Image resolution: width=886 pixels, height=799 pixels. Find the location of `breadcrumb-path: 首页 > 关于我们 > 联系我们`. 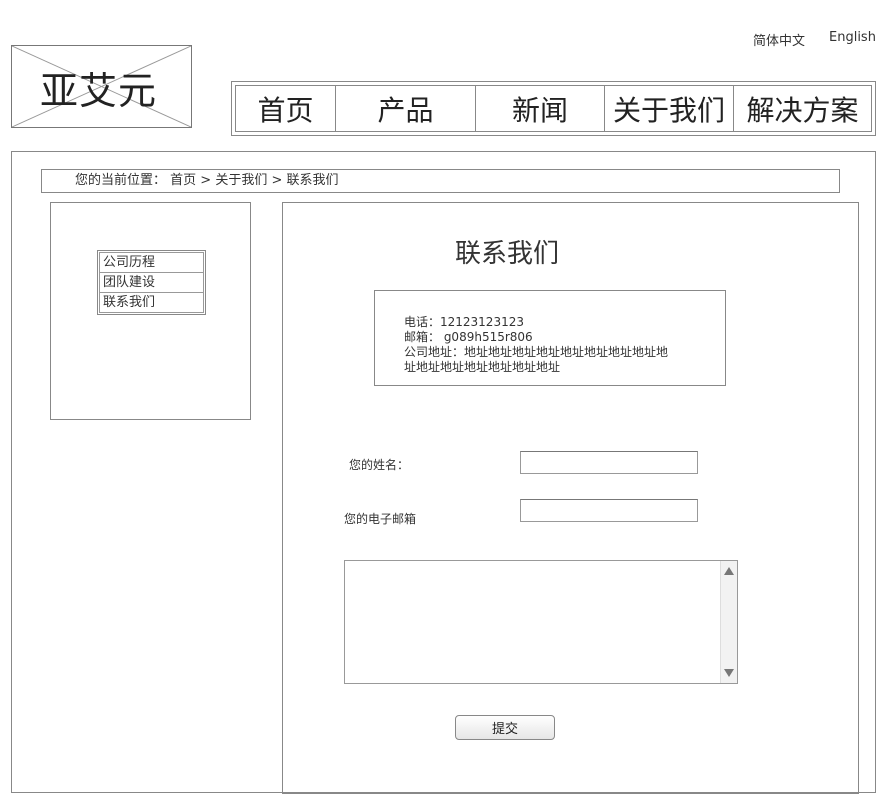

breadcrumb-path: 首页 > 关于我们 > 联系我们 is located at coordinates (254, 180).